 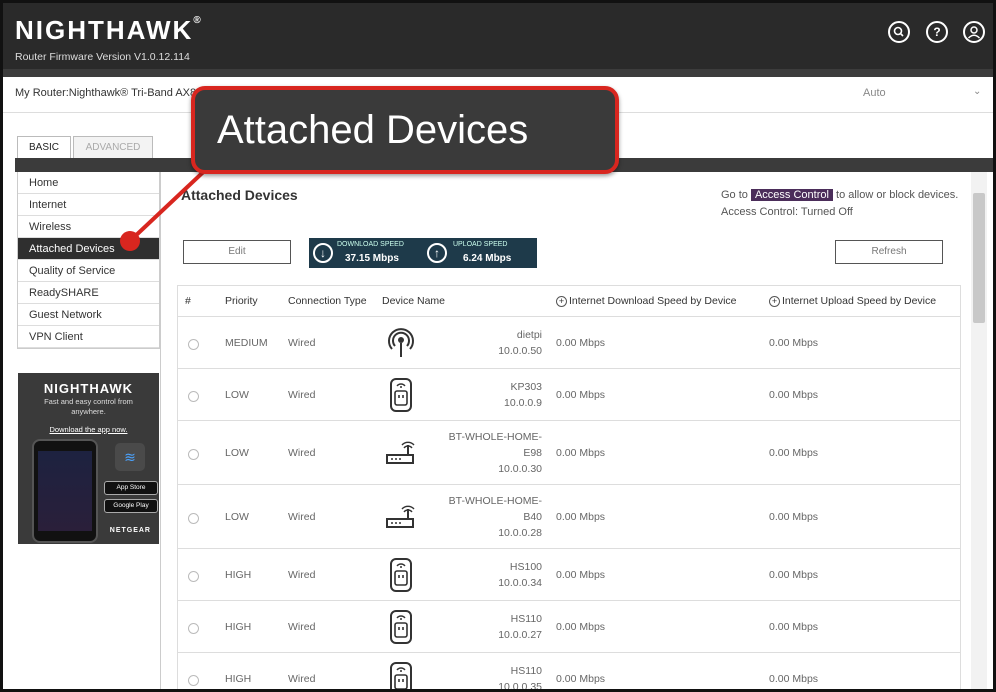 I want to click on wifi-app-icon: ≋, so click(x=130, y=457).